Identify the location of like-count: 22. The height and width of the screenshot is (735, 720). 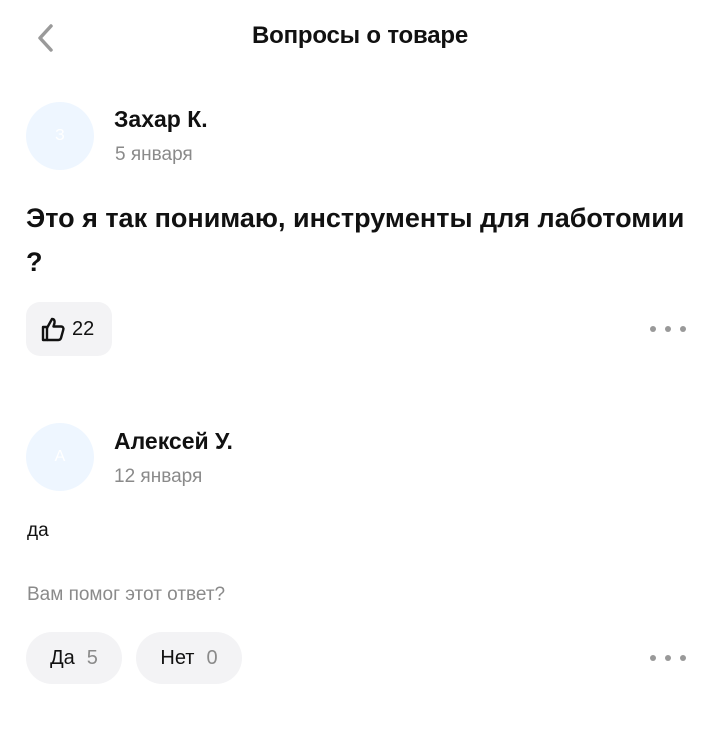
(83, 328).